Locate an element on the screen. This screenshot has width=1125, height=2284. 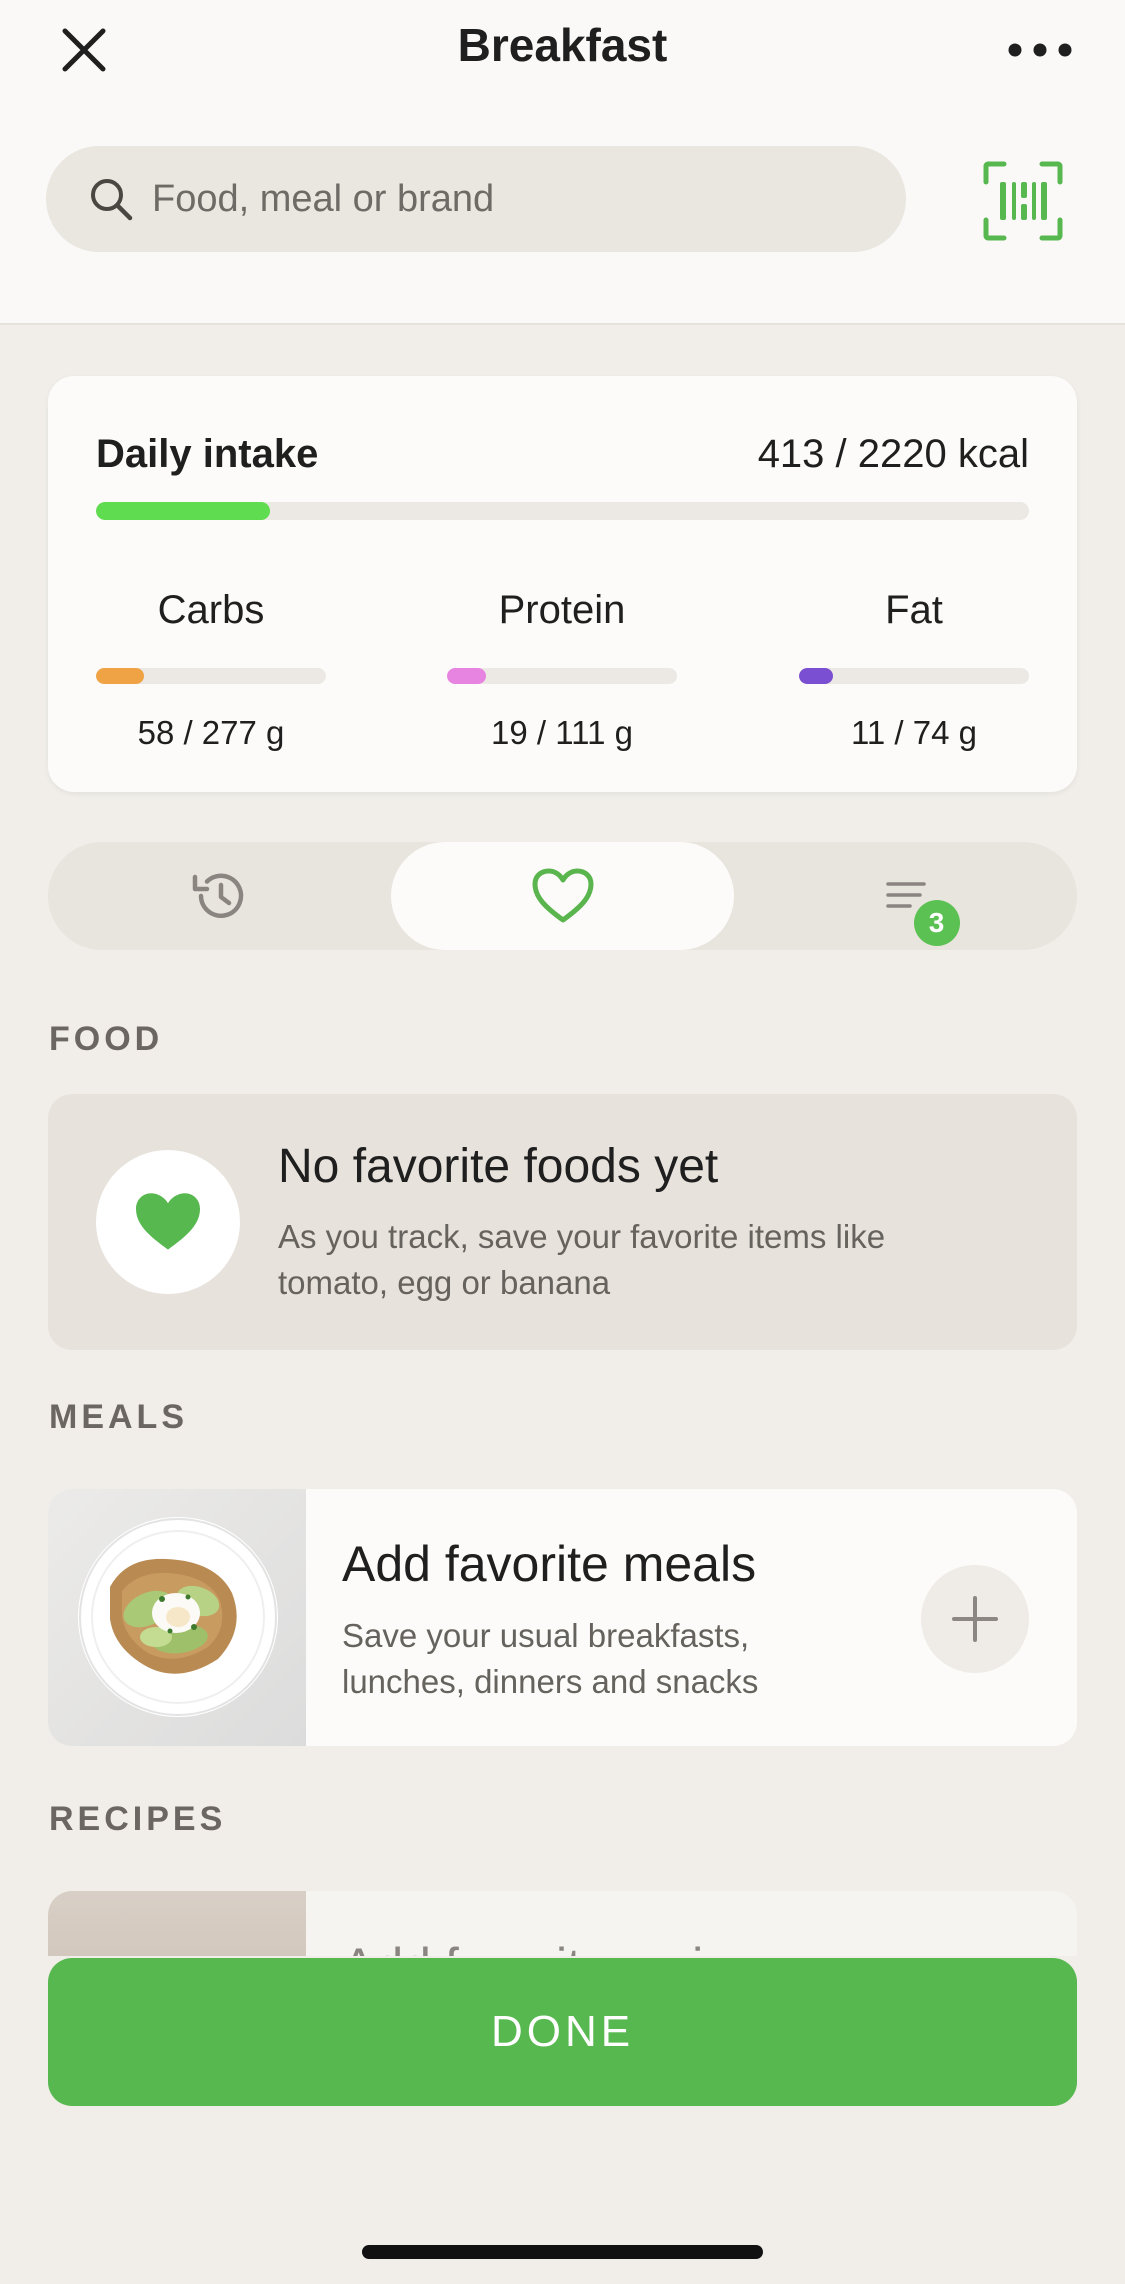
heart-badge is located at coordinates (168, 1222).